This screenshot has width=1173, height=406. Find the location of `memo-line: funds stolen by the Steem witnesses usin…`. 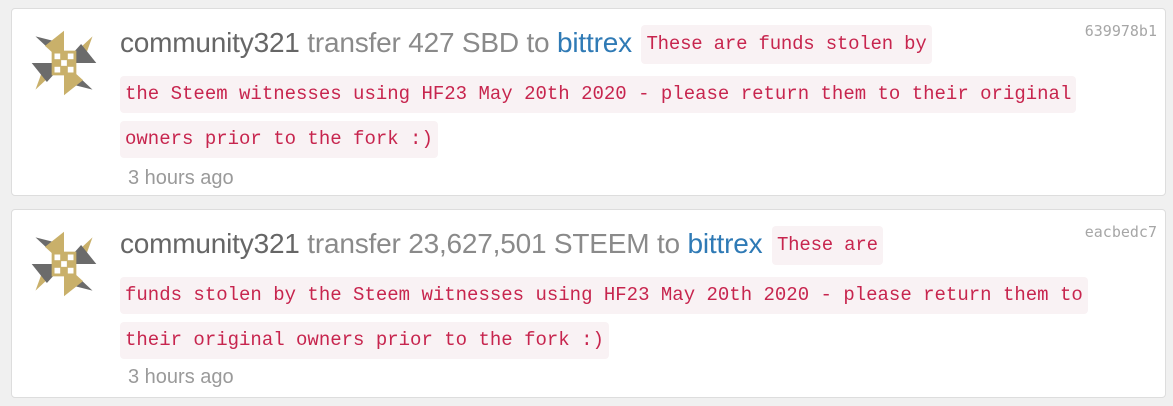

memo-line: funds stolen by the Steem witnesses usin… is located at coordinates (604, 295).